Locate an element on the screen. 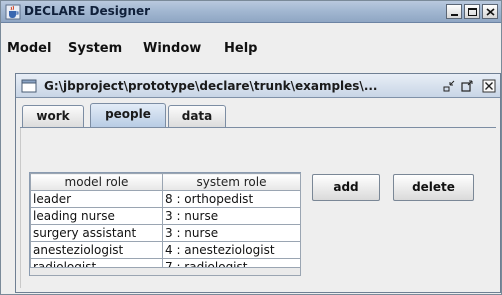 The width and height of the screenshot is (502, 295). tab-work: work is located at coordinates (53, 116).